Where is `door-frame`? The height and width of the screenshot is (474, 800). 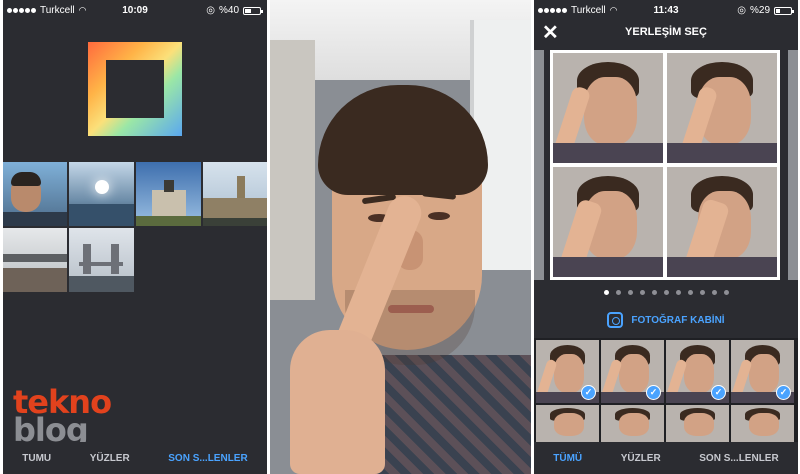 door-frame is located at coordinates (292, 170).